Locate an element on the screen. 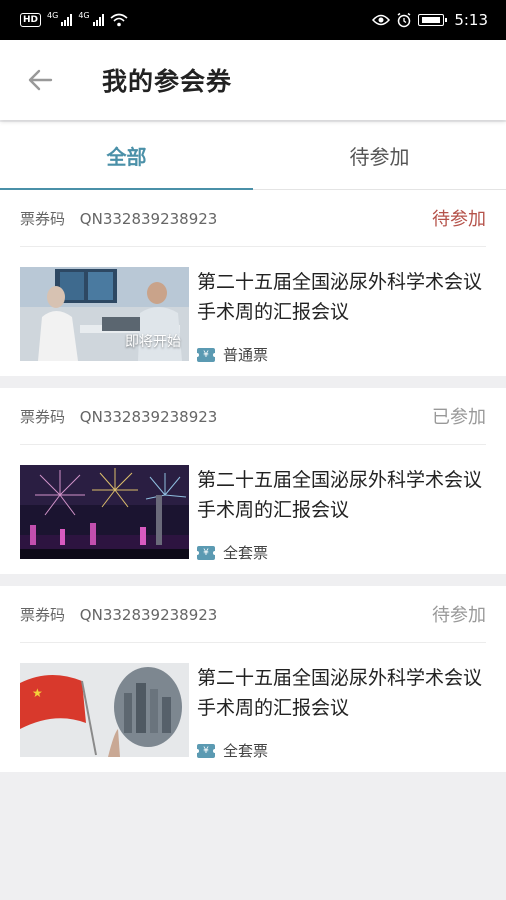 The height and width of the screenshot is (900, 506). tab-bar: 全部 待参加 is located at coordinates (253, 156).